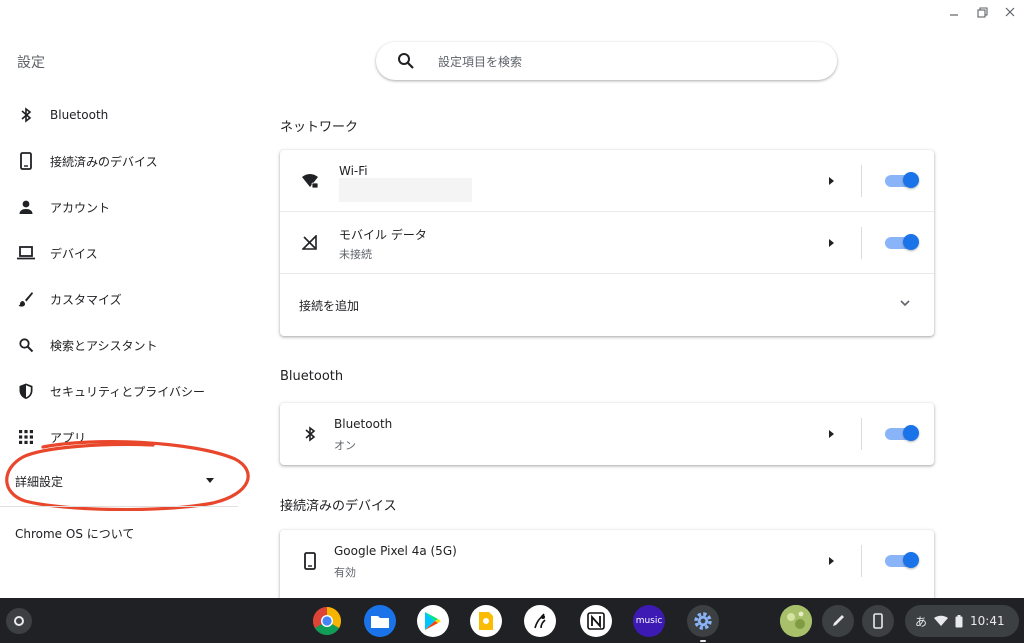 The width and height of the screenshot is (1024, 643). Describe the element at coordinates (941, 620) in the screenshot. I see `wifi-icon` at that location.